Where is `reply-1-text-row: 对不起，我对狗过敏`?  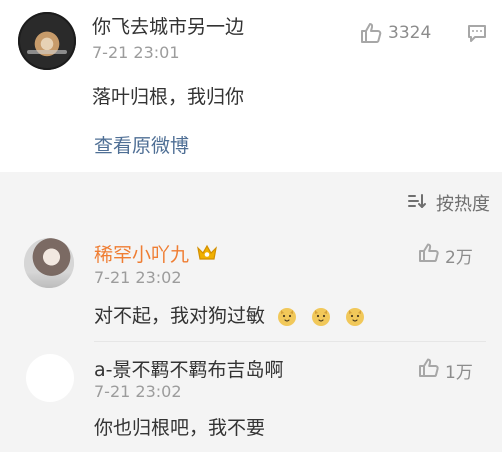 reply-1-text-row: 对不起，我对狗过敏 is located at coordinates (230, 315).